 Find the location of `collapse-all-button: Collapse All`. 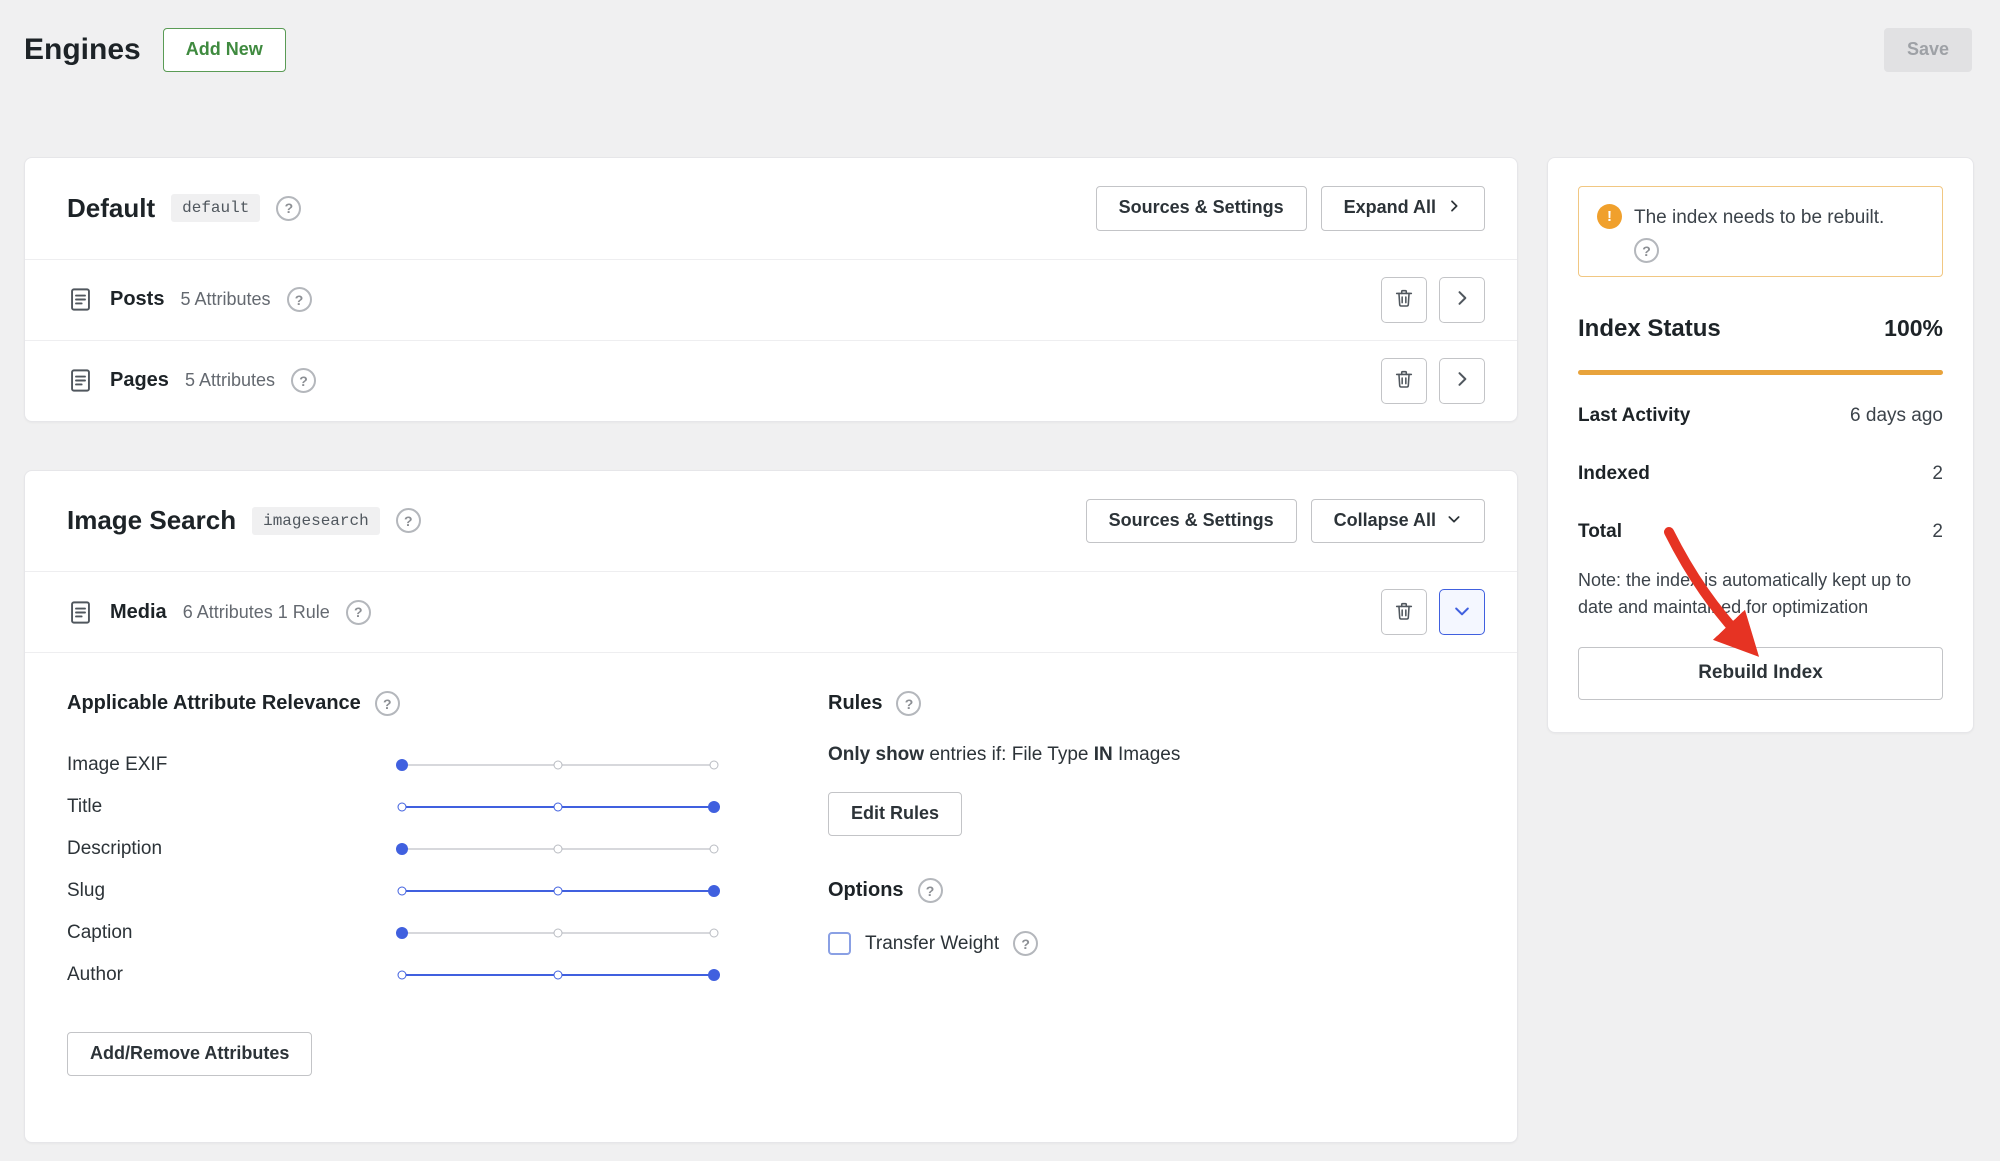

collapse-all-button: Collapse All is located at coordinates (1397, 521).